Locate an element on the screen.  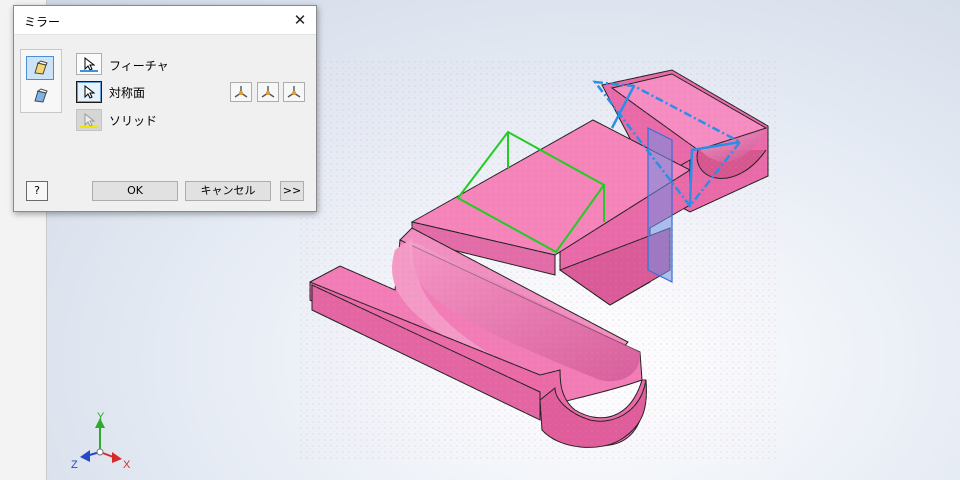
features-label: フィーチャ is located at coordinates (139, 66).